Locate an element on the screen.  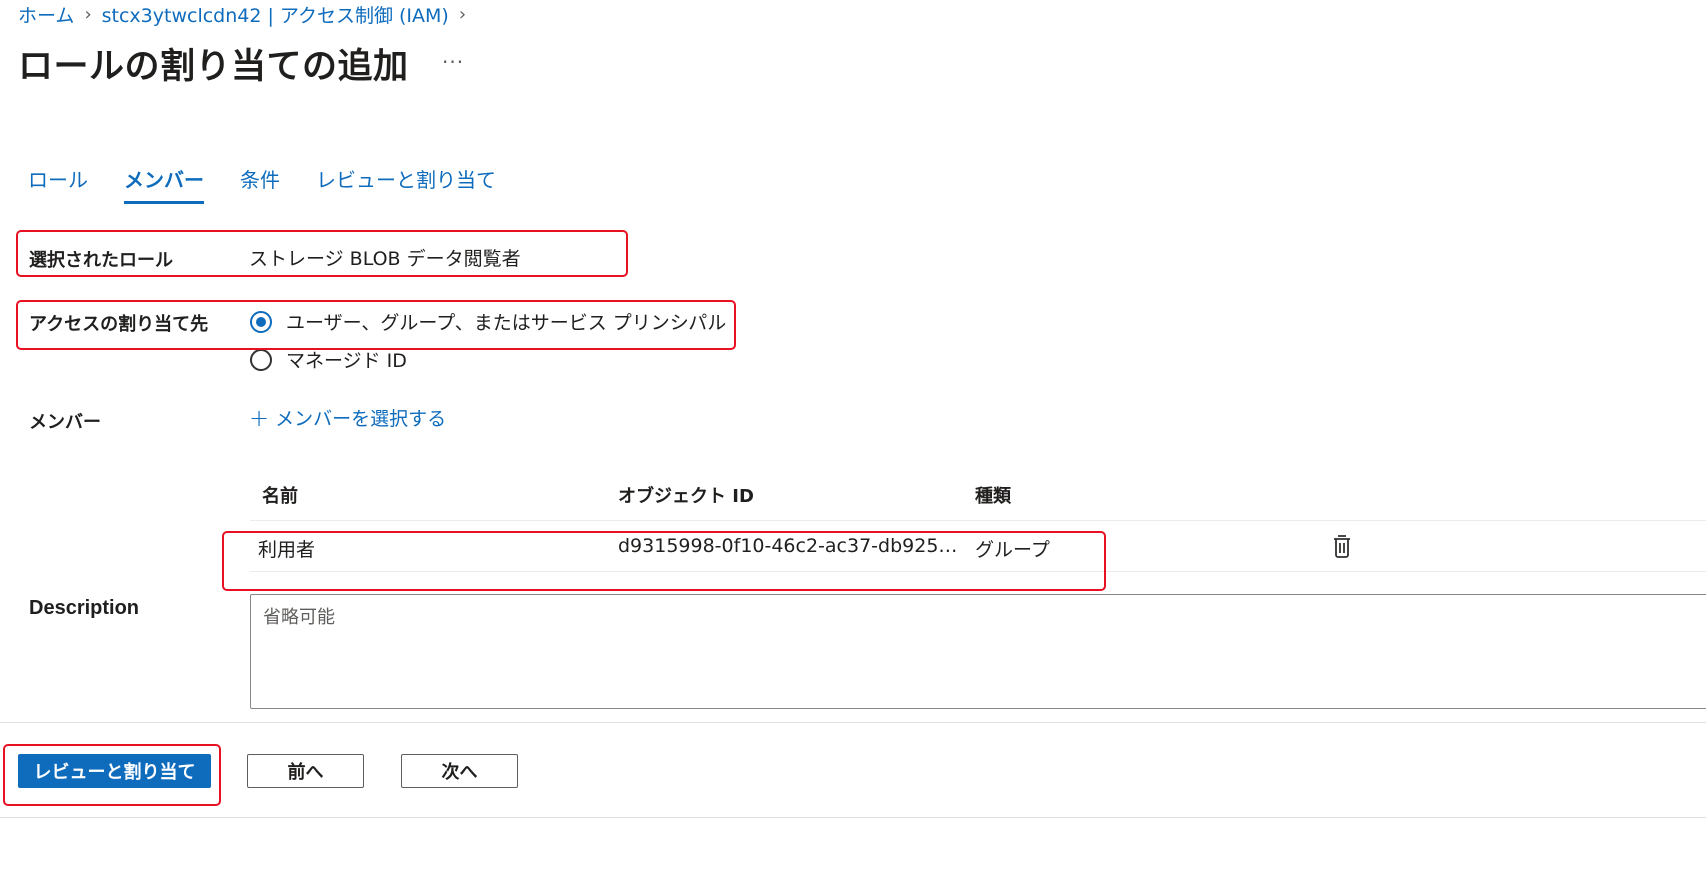
tab-members: メンバー is located at coordinates (164, 184).